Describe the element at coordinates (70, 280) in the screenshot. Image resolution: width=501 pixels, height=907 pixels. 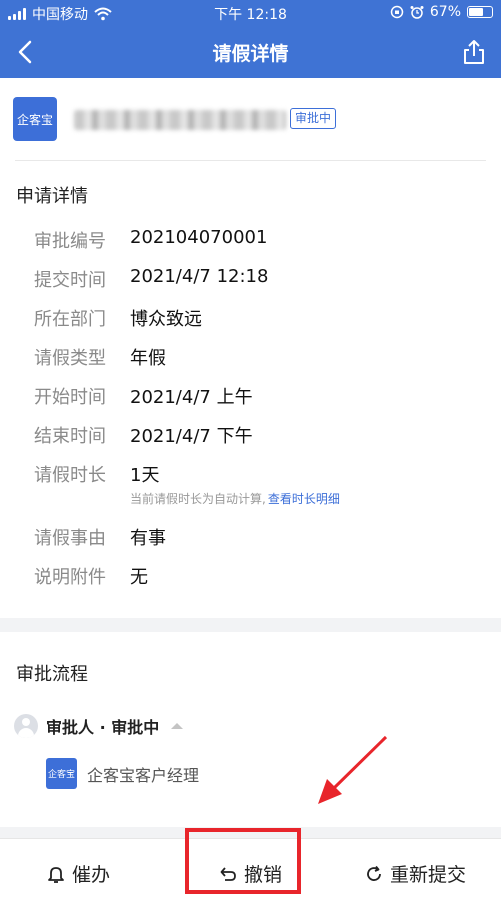
I see `detail-label: 提交时间` at that location.